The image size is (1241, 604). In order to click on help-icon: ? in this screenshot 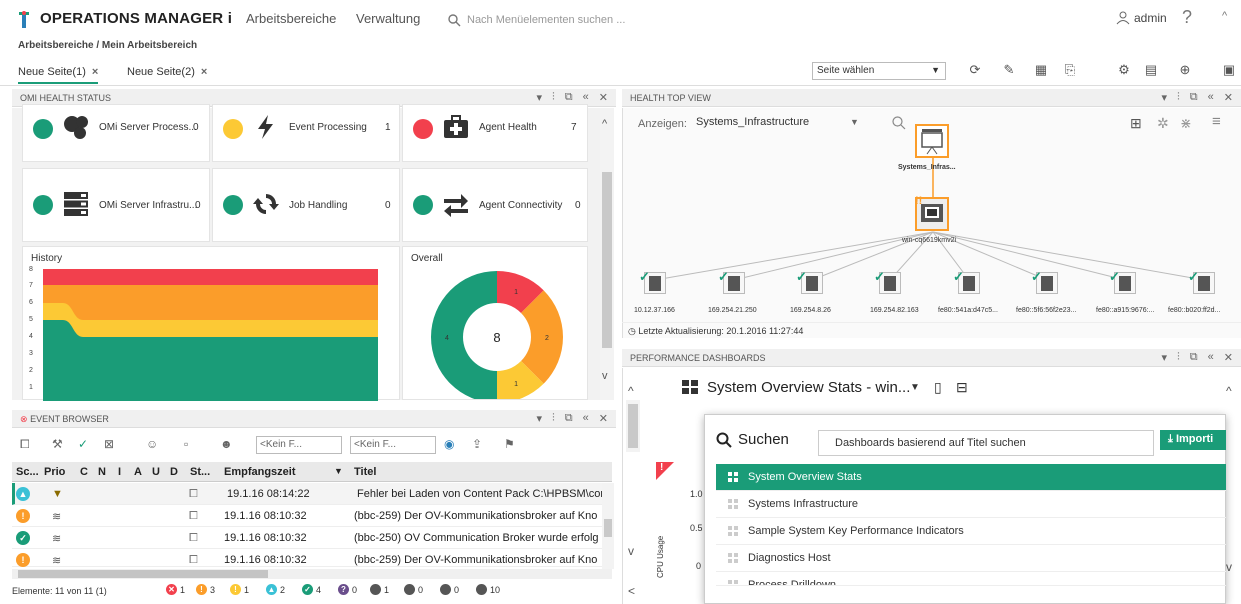, I will do `click(1187, 17)`.